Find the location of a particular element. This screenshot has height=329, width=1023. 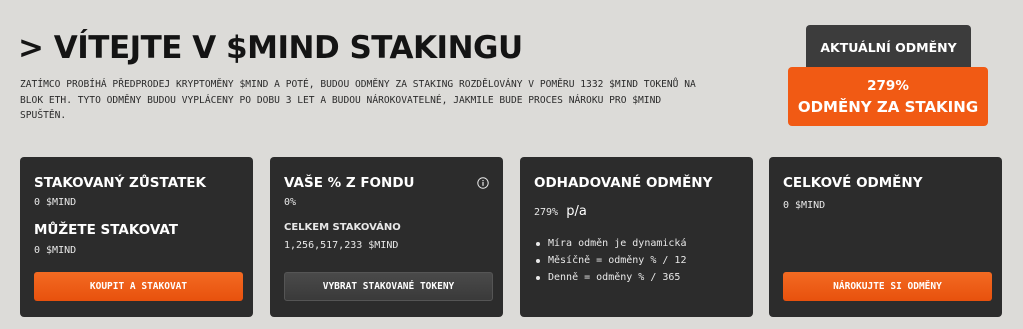

staked-balance-title: STAKOVANÝ ZŮSTATEK is located at coordinates (120, 183).